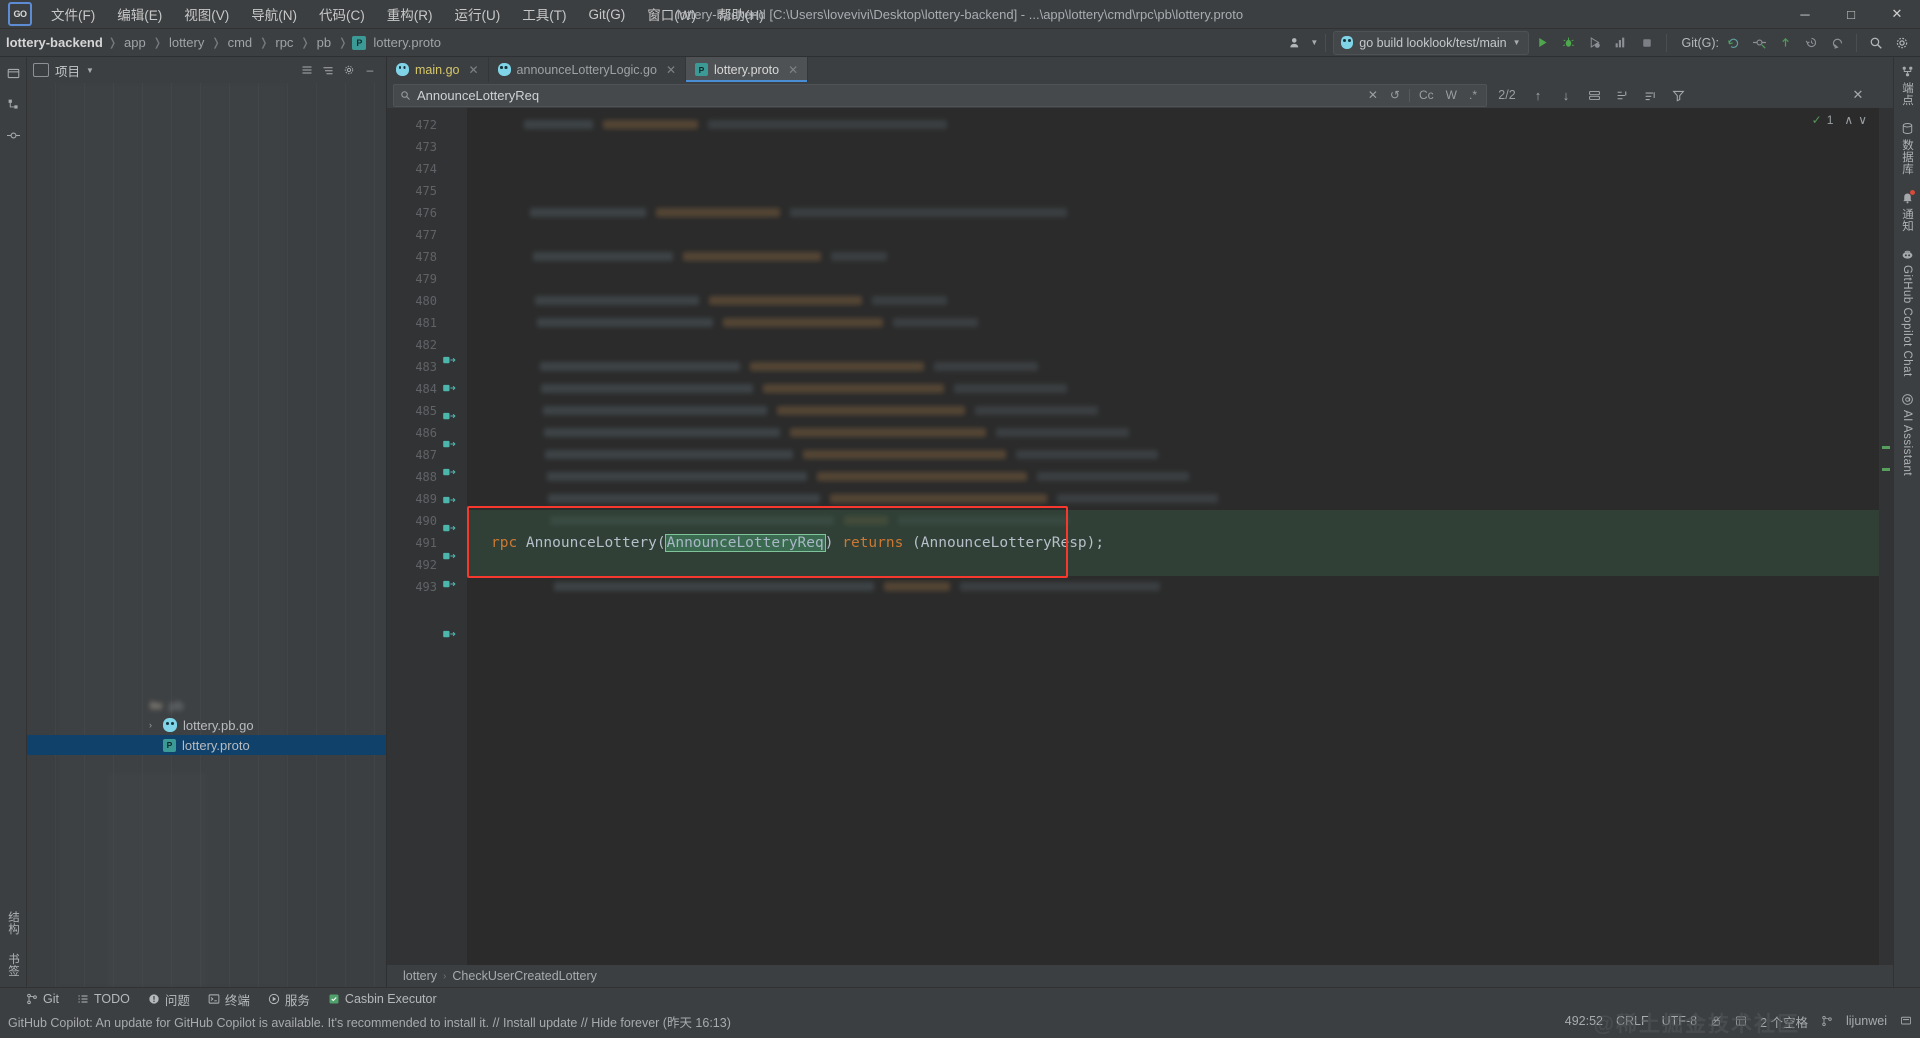 Image resolution: width=1920 pixels, height=1038 pixels. Describe the element at coordinates (13, 135) in the screenshot. I see `commit-icon` at that location.